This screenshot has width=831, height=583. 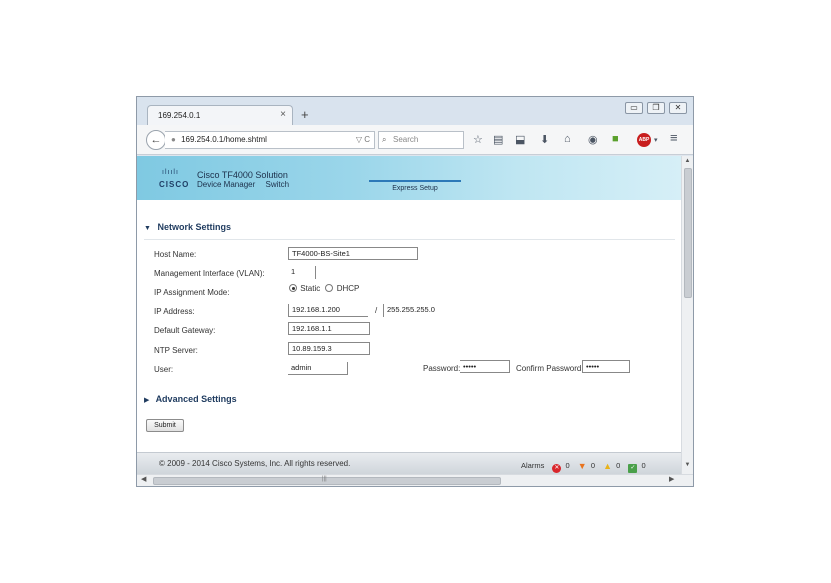 What do you see at coordinates (485, 366) in the screenshot?
I see `password-input: •••••` at bounding box center [485, 366].